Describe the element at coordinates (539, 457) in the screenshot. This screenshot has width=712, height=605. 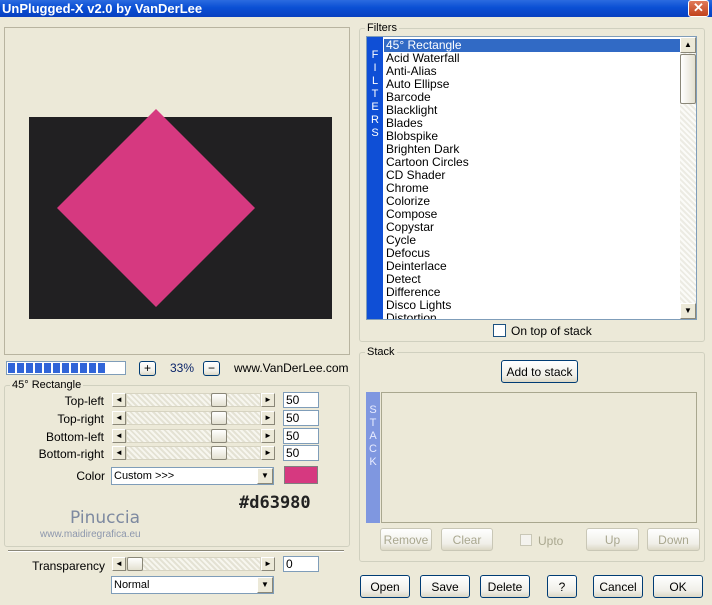
I see `stack-list` at that location.